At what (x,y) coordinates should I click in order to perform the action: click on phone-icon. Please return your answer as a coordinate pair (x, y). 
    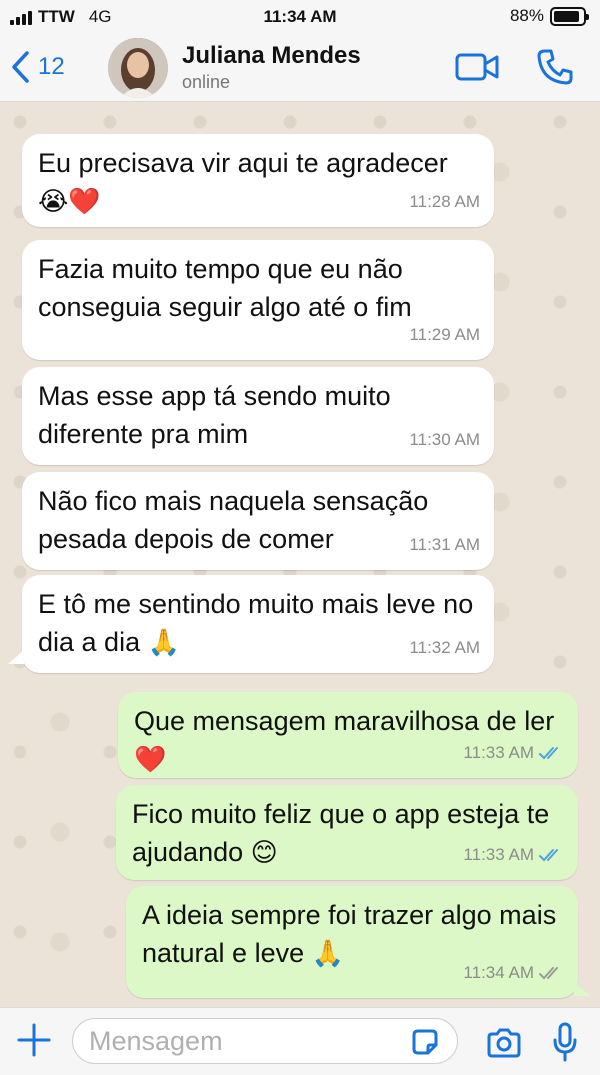
    Looking at the image, I should click on (555, 67).